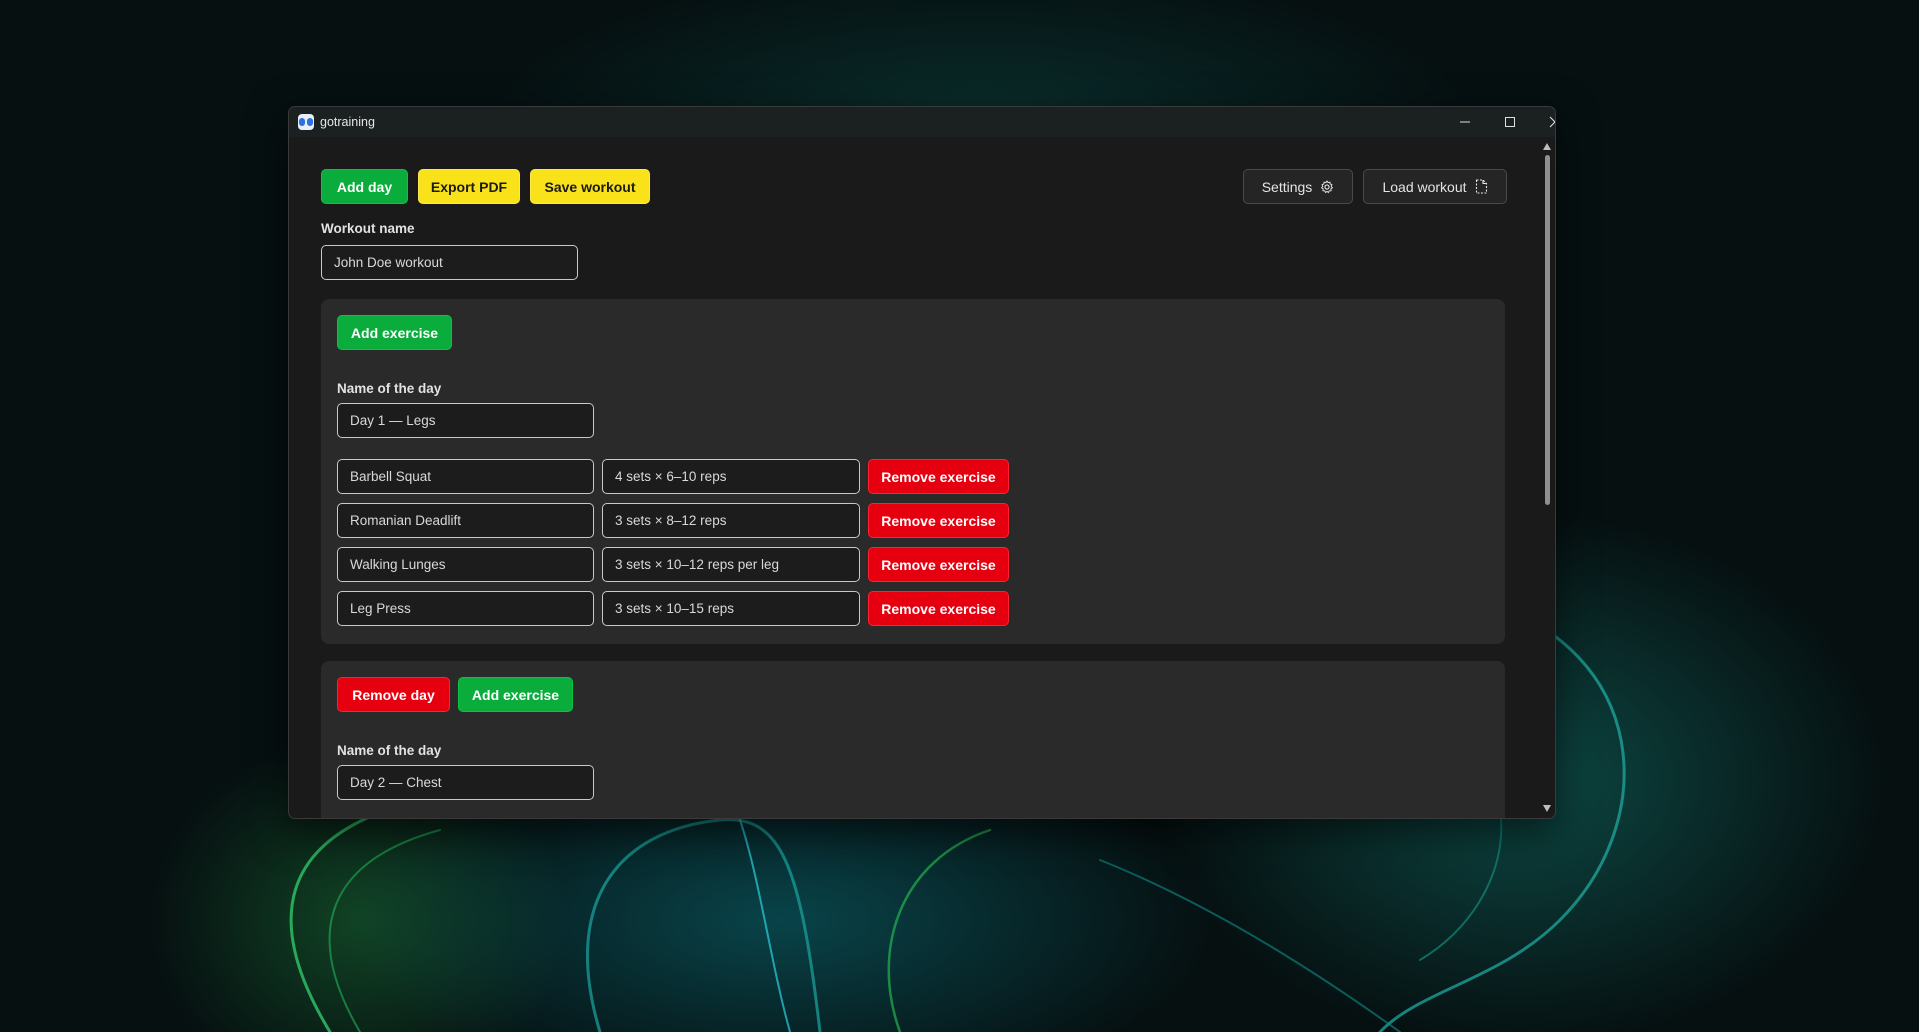  Describe the element at coordinates (1287, 186) in the screenshot. I see `settings-label: Settings` at that location.